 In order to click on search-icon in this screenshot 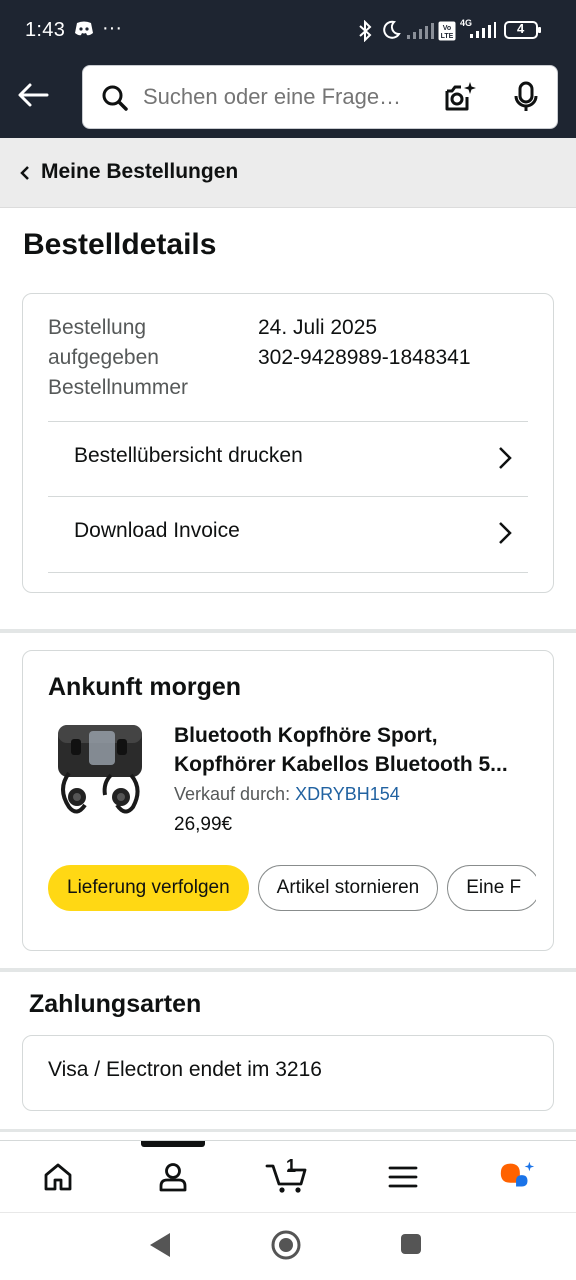, I will do `click(115, 100)`.